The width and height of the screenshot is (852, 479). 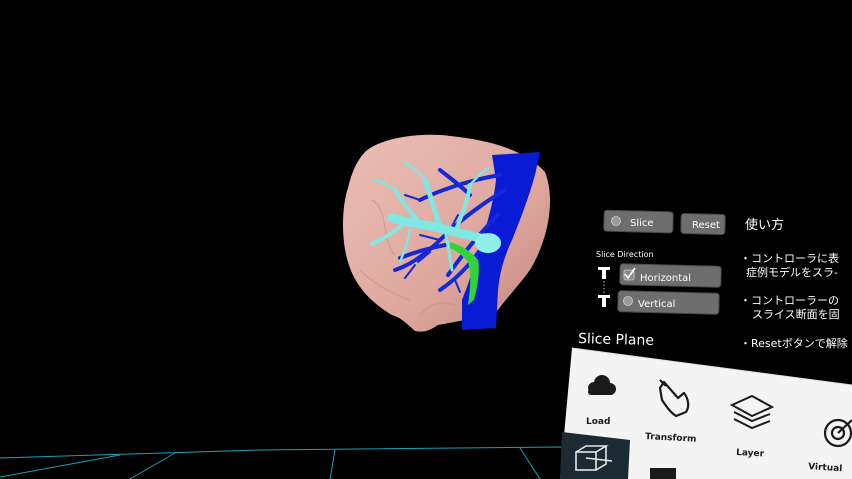 I want to click on help-line-1: ・コントローラに表, so click(x=789, y=258).